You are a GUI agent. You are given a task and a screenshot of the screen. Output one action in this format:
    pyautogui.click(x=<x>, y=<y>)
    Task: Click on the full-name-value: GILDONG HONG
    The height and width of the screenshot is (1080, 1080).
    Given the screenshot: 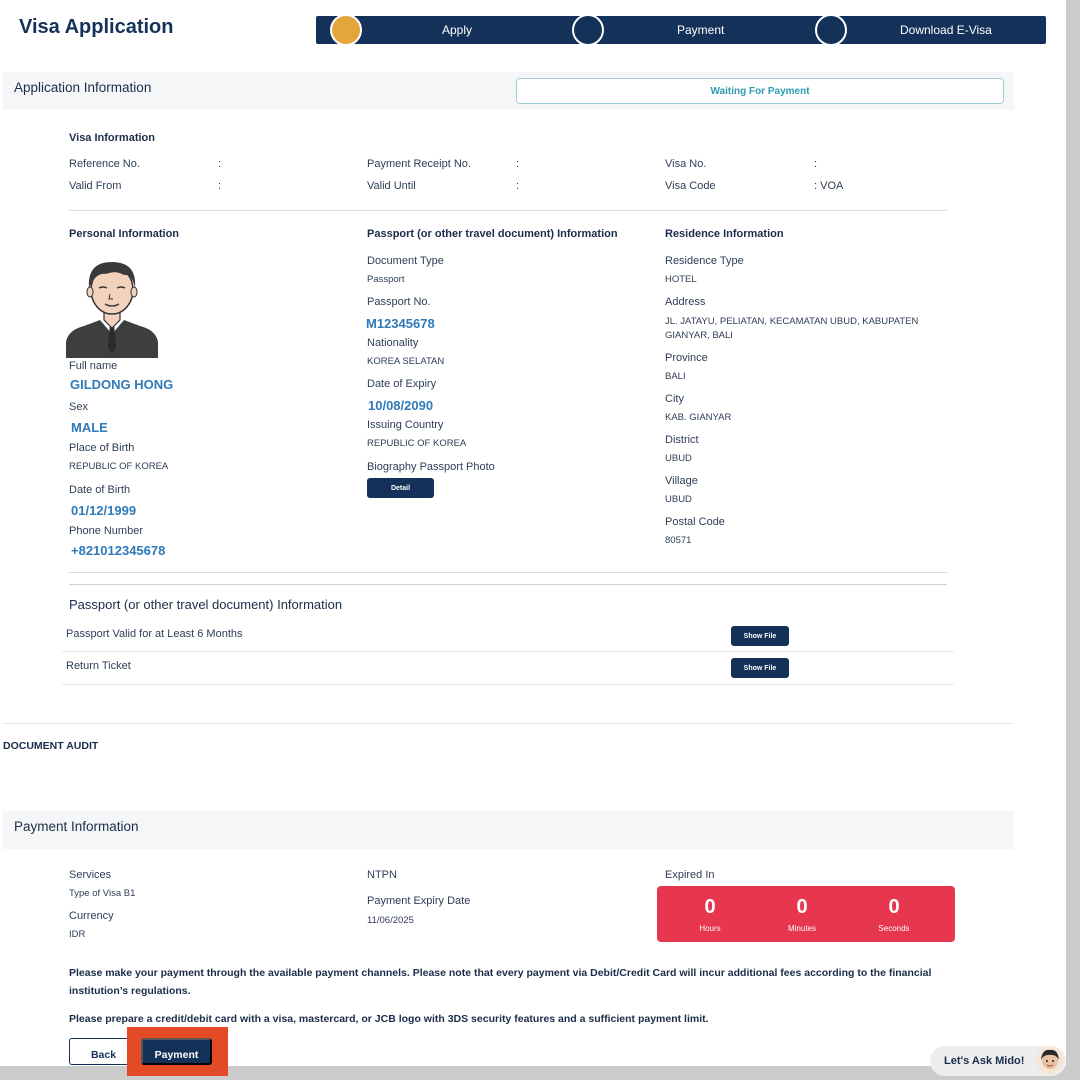 What is the action you would take?
    pyautogui.click(x=122, y=384)
    